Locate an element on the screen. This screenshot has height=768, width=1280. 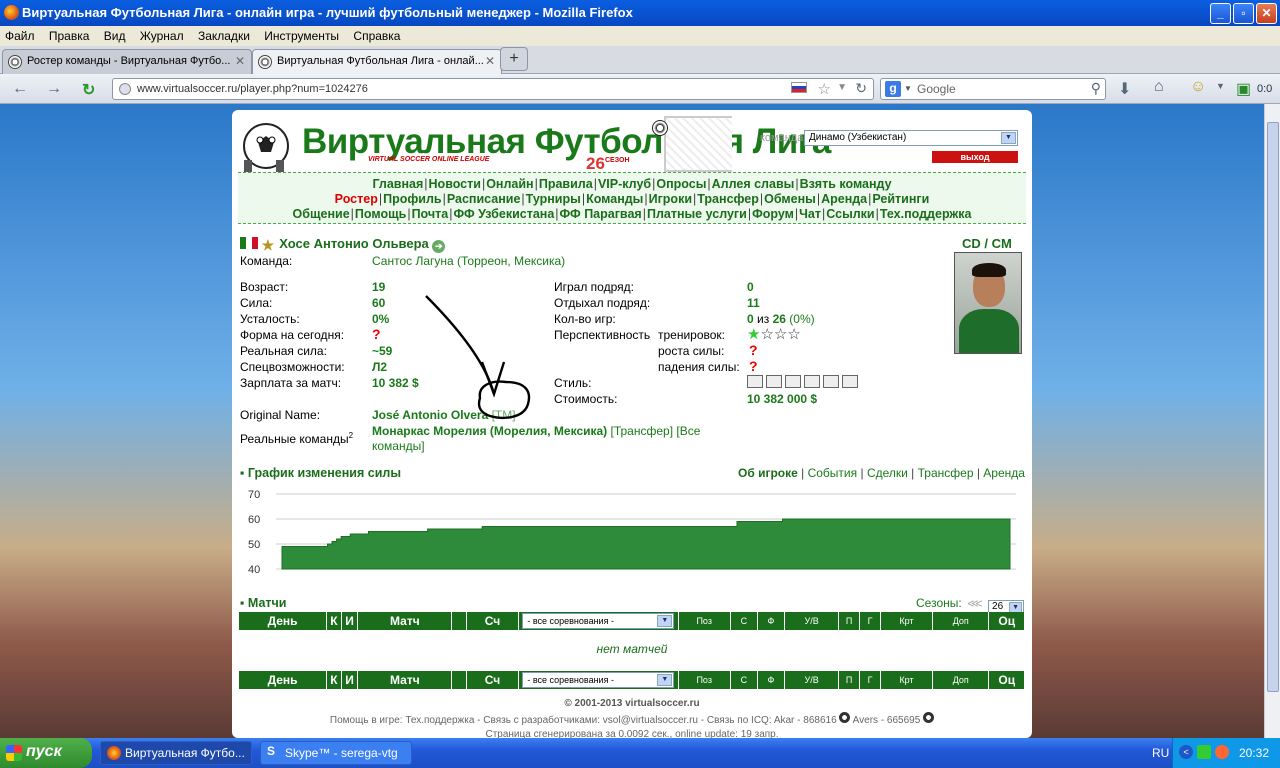
player-section-link: Аренда is located at coordinates (1004, 473).